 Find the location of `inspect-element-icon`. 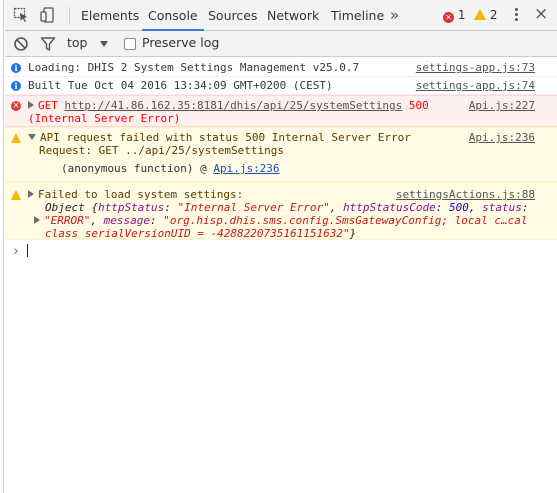

inspect-element-icon is located at coordinates (21, 15).